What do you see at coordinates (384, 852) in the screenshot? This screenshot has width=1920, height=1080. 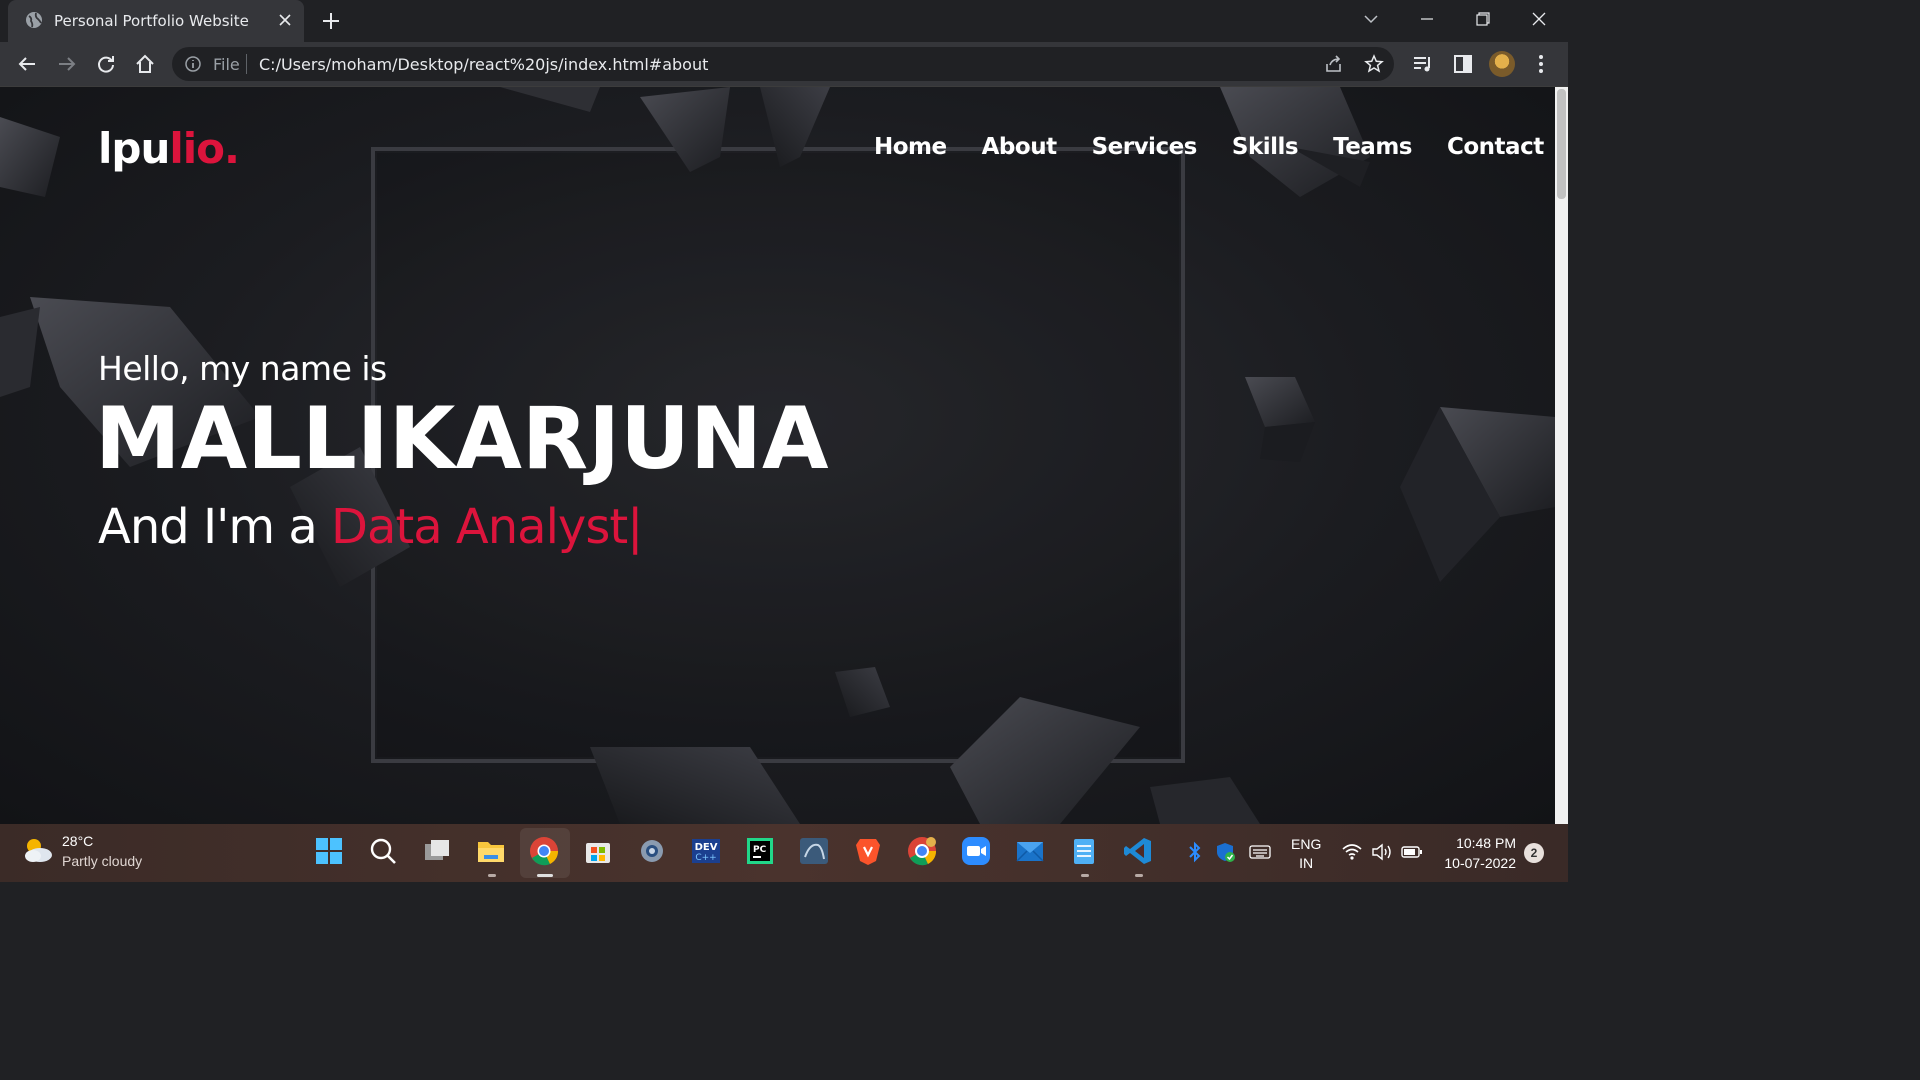 I see `search-icon` at bounding box center [384, 852].